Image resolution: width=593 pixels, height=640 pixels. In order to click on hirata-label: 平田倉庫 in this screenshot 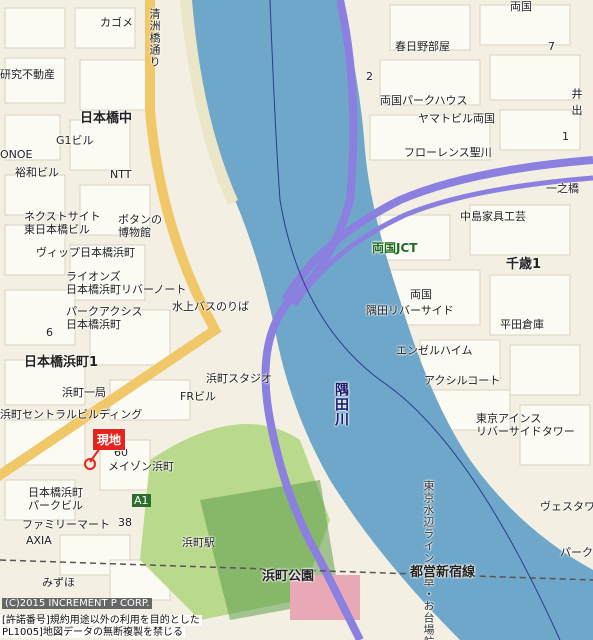, I will do `click(522, 324)`.